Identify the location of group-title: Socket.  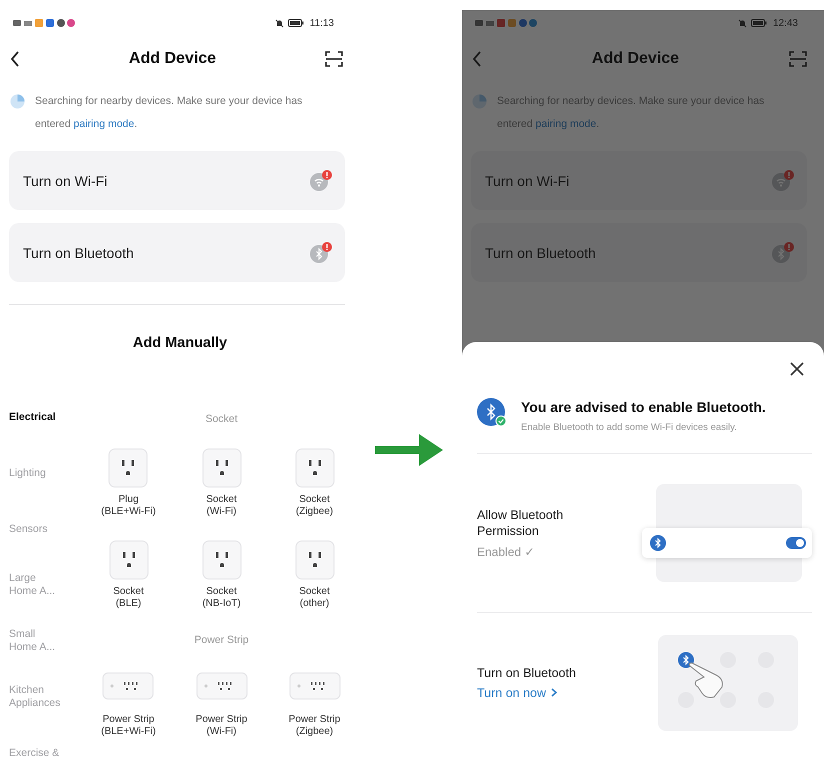
(221, 419).